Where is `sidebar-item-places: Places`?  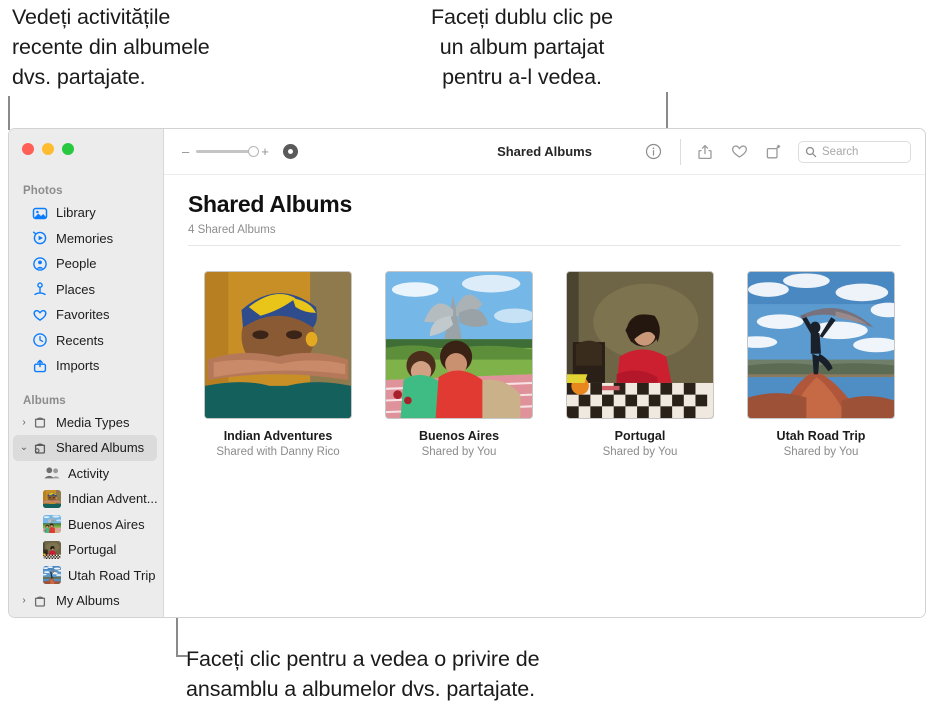
sidebar-item-places: Places is located at coordinates (86, 290).